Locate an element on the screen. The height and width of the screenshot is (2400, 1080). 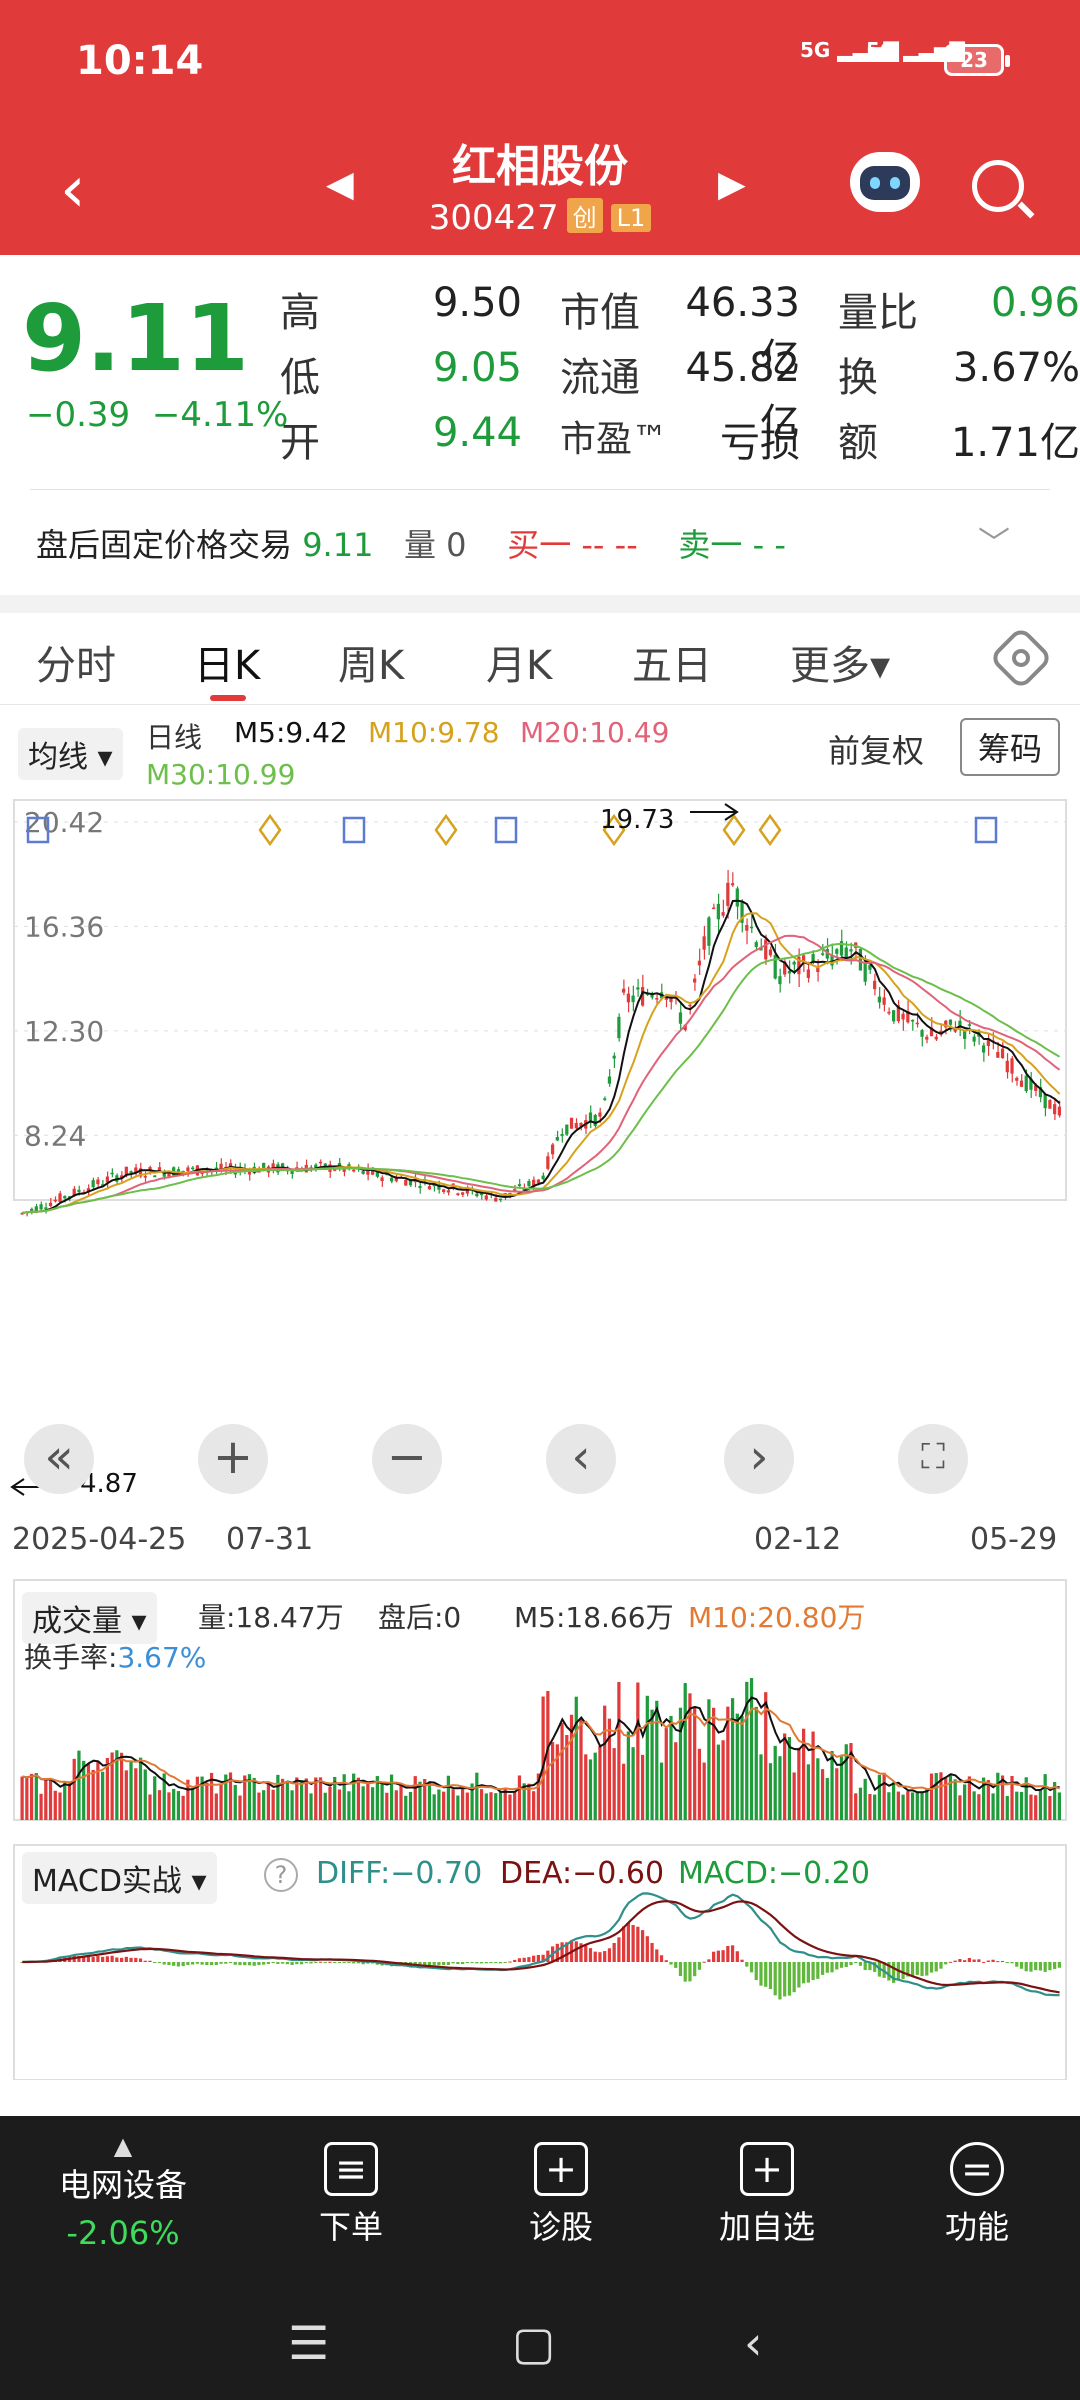
home-icon: ▢ is located at coordinates (533, 2343).